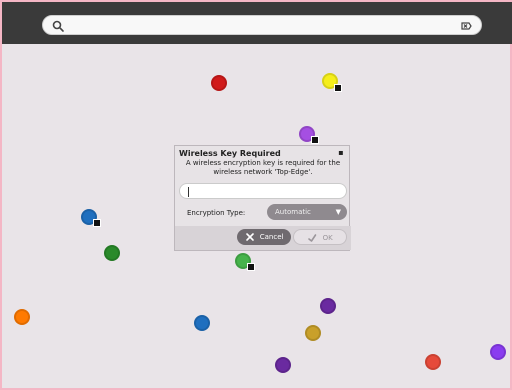  Describe the element at coordinates (58, 26) in the screenshot. I see `search-icon` at that location.